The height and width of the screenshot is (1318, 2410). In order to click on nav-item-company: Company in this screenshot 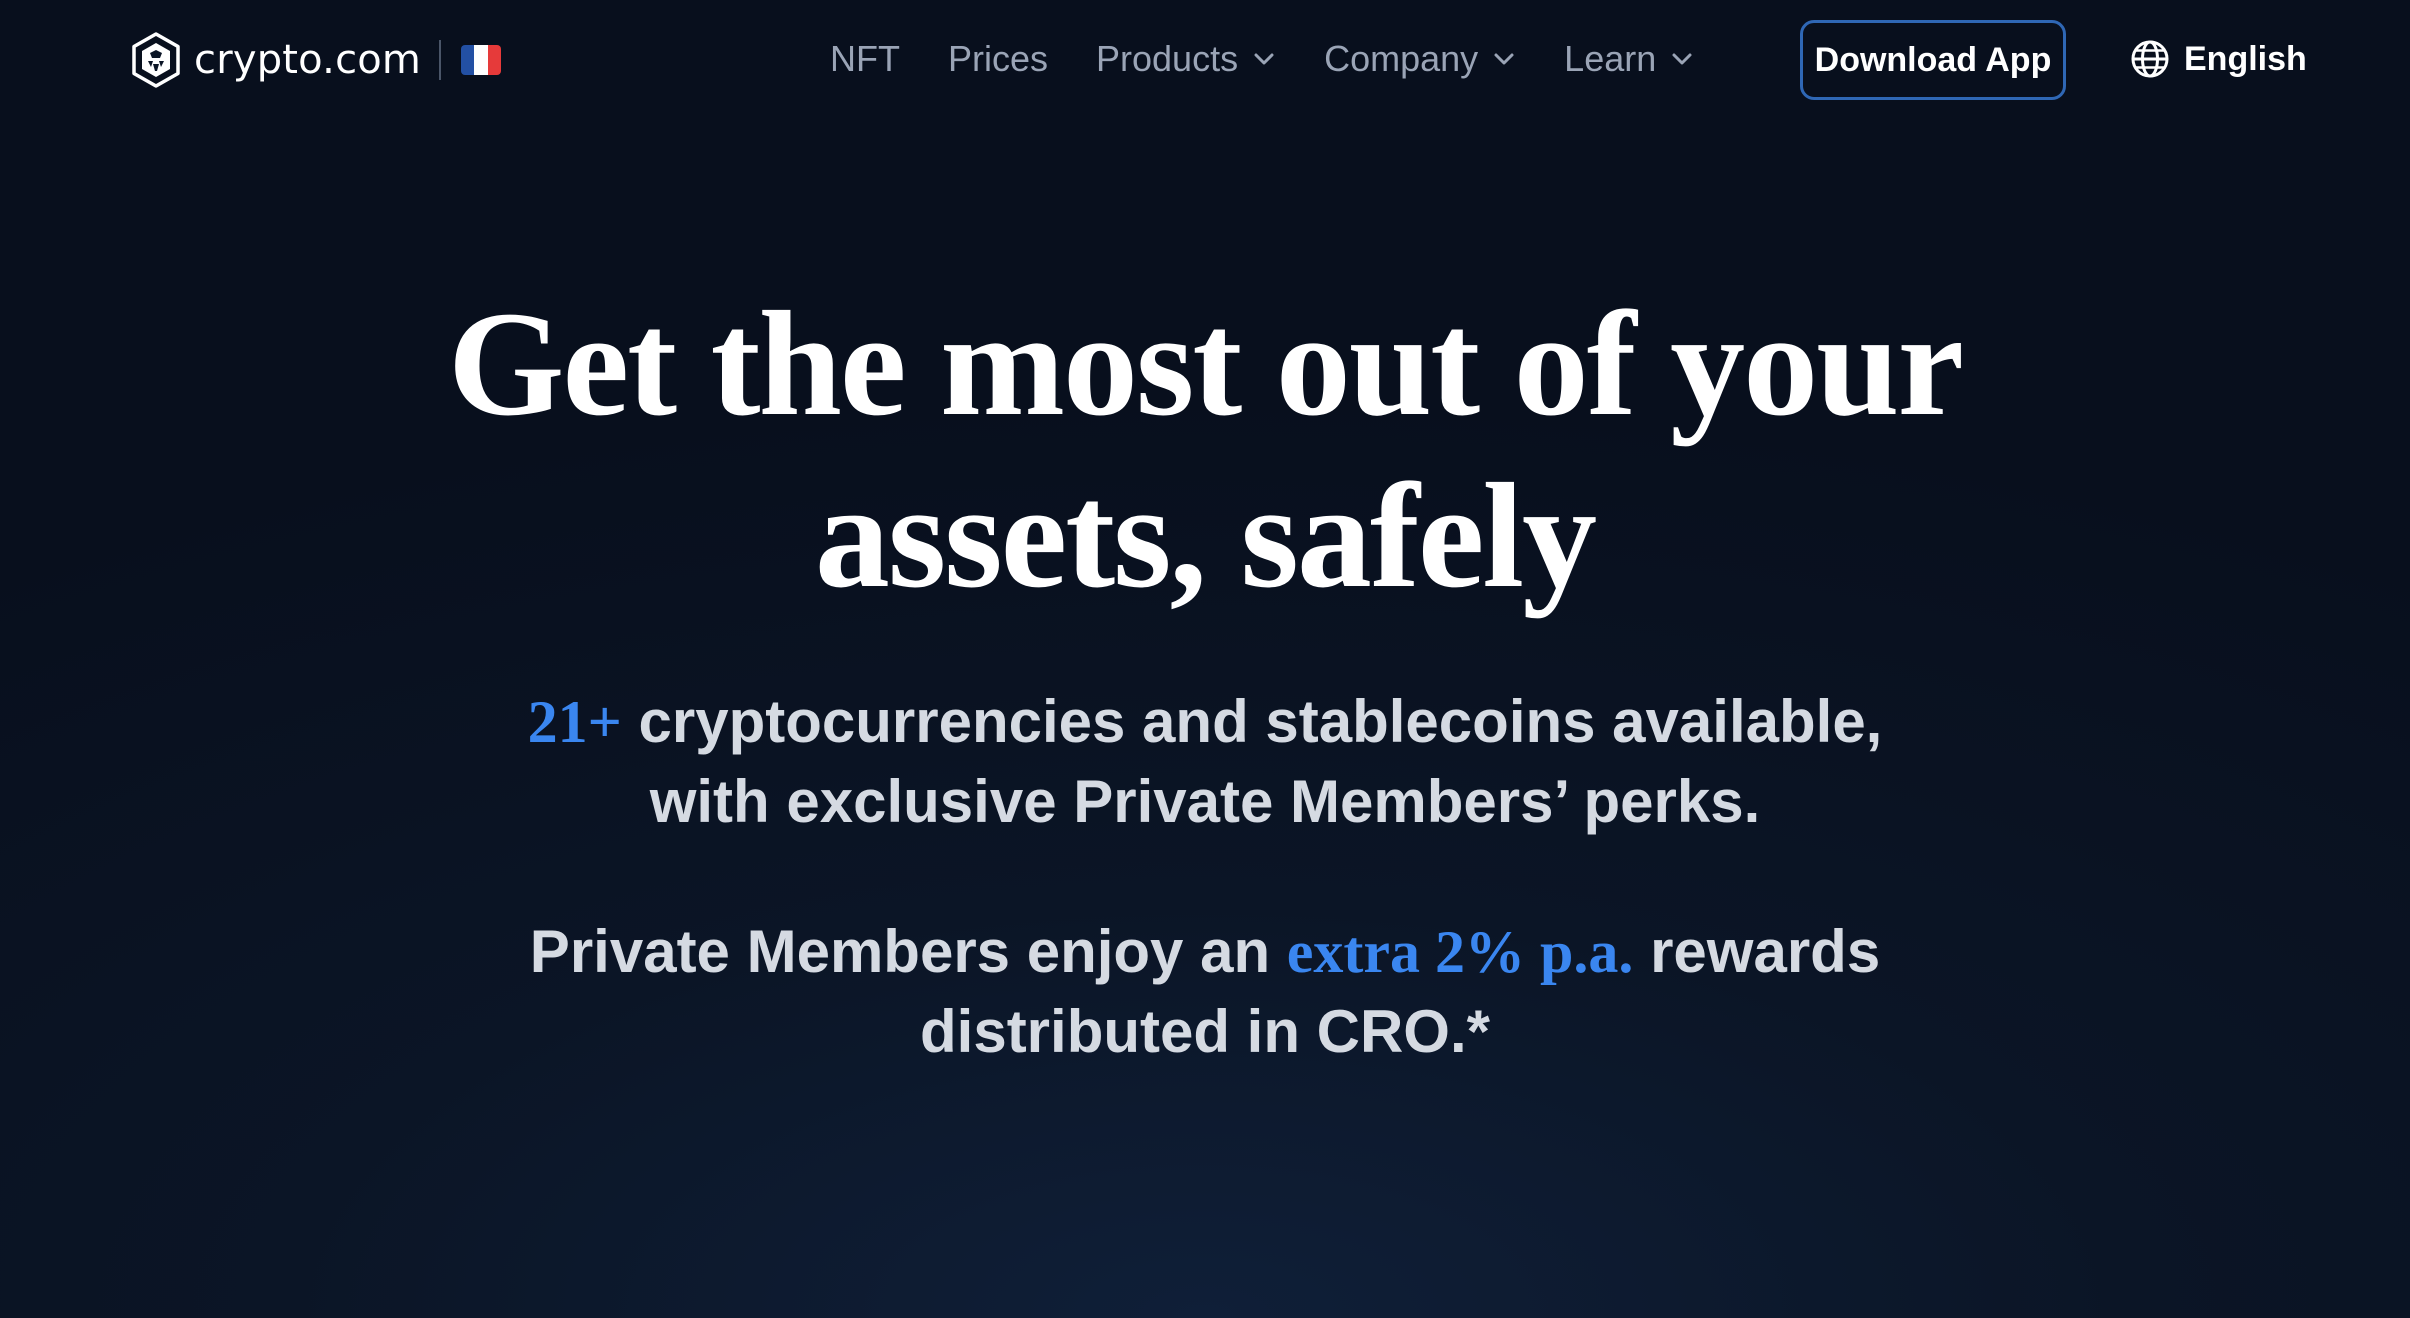, I will do `click(1420, 59)`.